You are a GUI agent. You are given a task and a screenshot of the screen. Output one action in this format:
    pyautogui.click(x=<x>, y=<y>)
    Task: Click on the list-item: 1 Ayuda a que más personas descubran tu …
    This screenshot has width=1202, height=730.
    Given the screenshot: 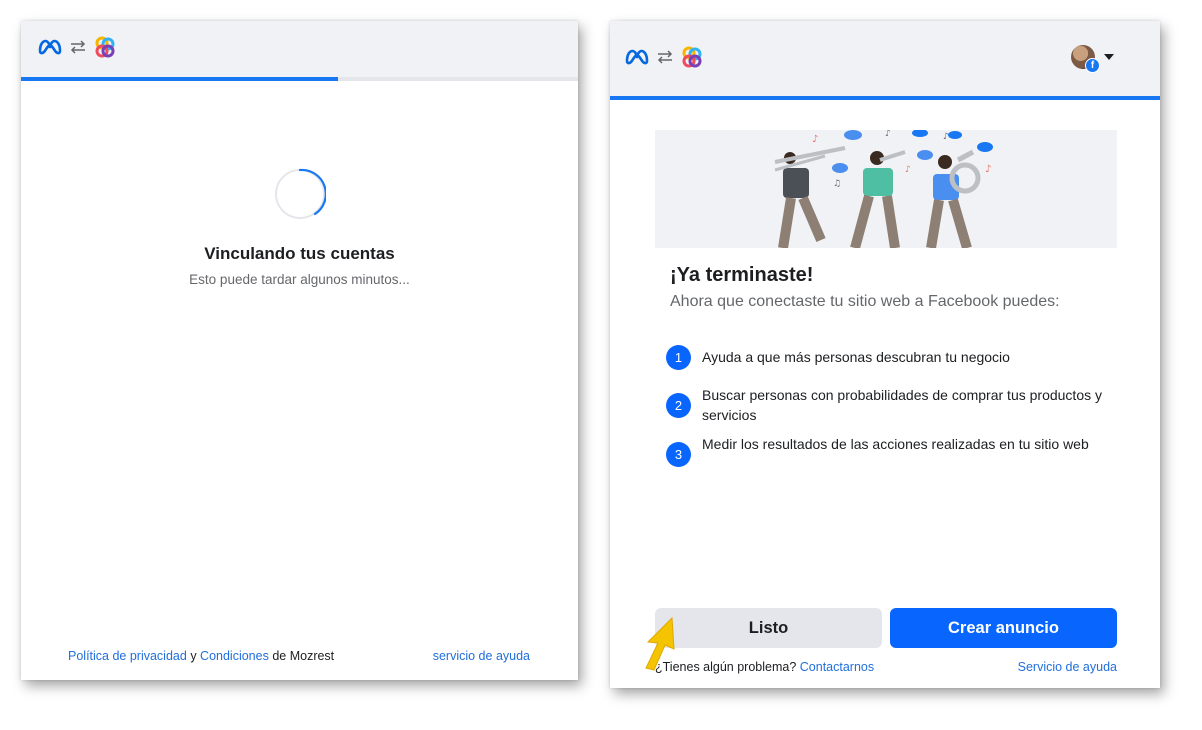 What is the action you would take?
    pyautogui.click(x=838, y=357)
    